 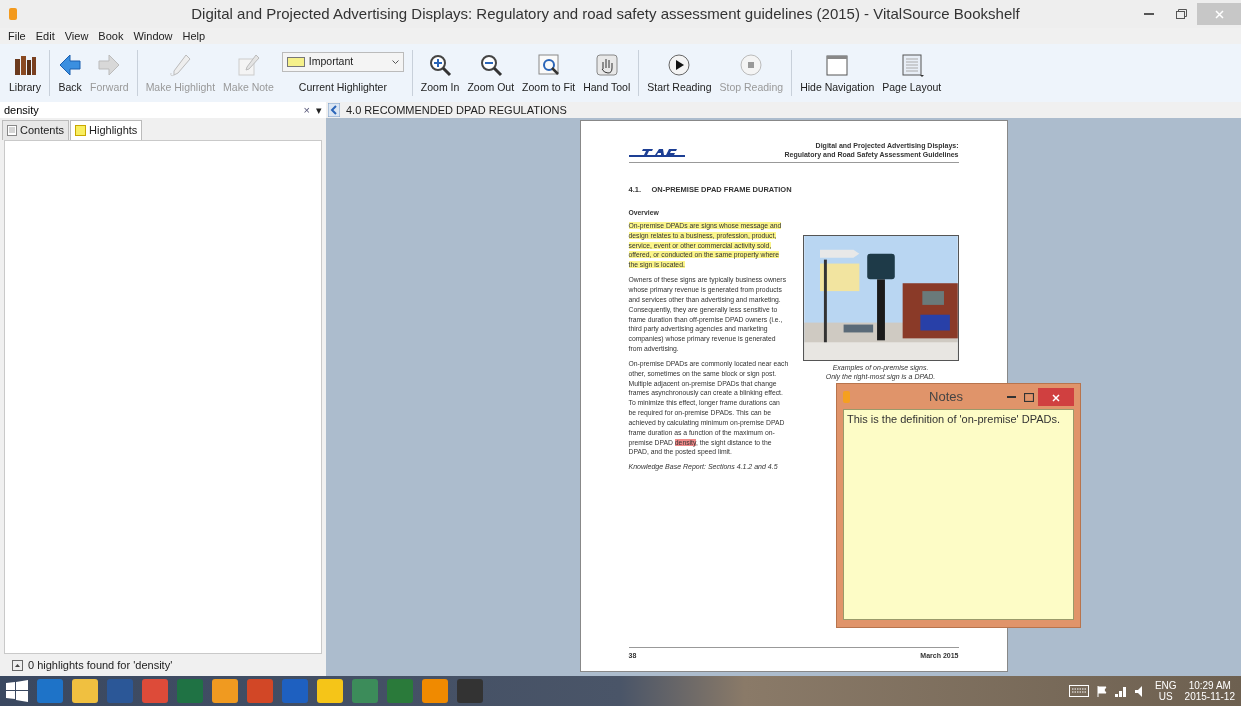 What do you see at coordinates (106, 130) in the screenshot?
I see `nav-tab: Highlights` at bounding box center [106, 130].